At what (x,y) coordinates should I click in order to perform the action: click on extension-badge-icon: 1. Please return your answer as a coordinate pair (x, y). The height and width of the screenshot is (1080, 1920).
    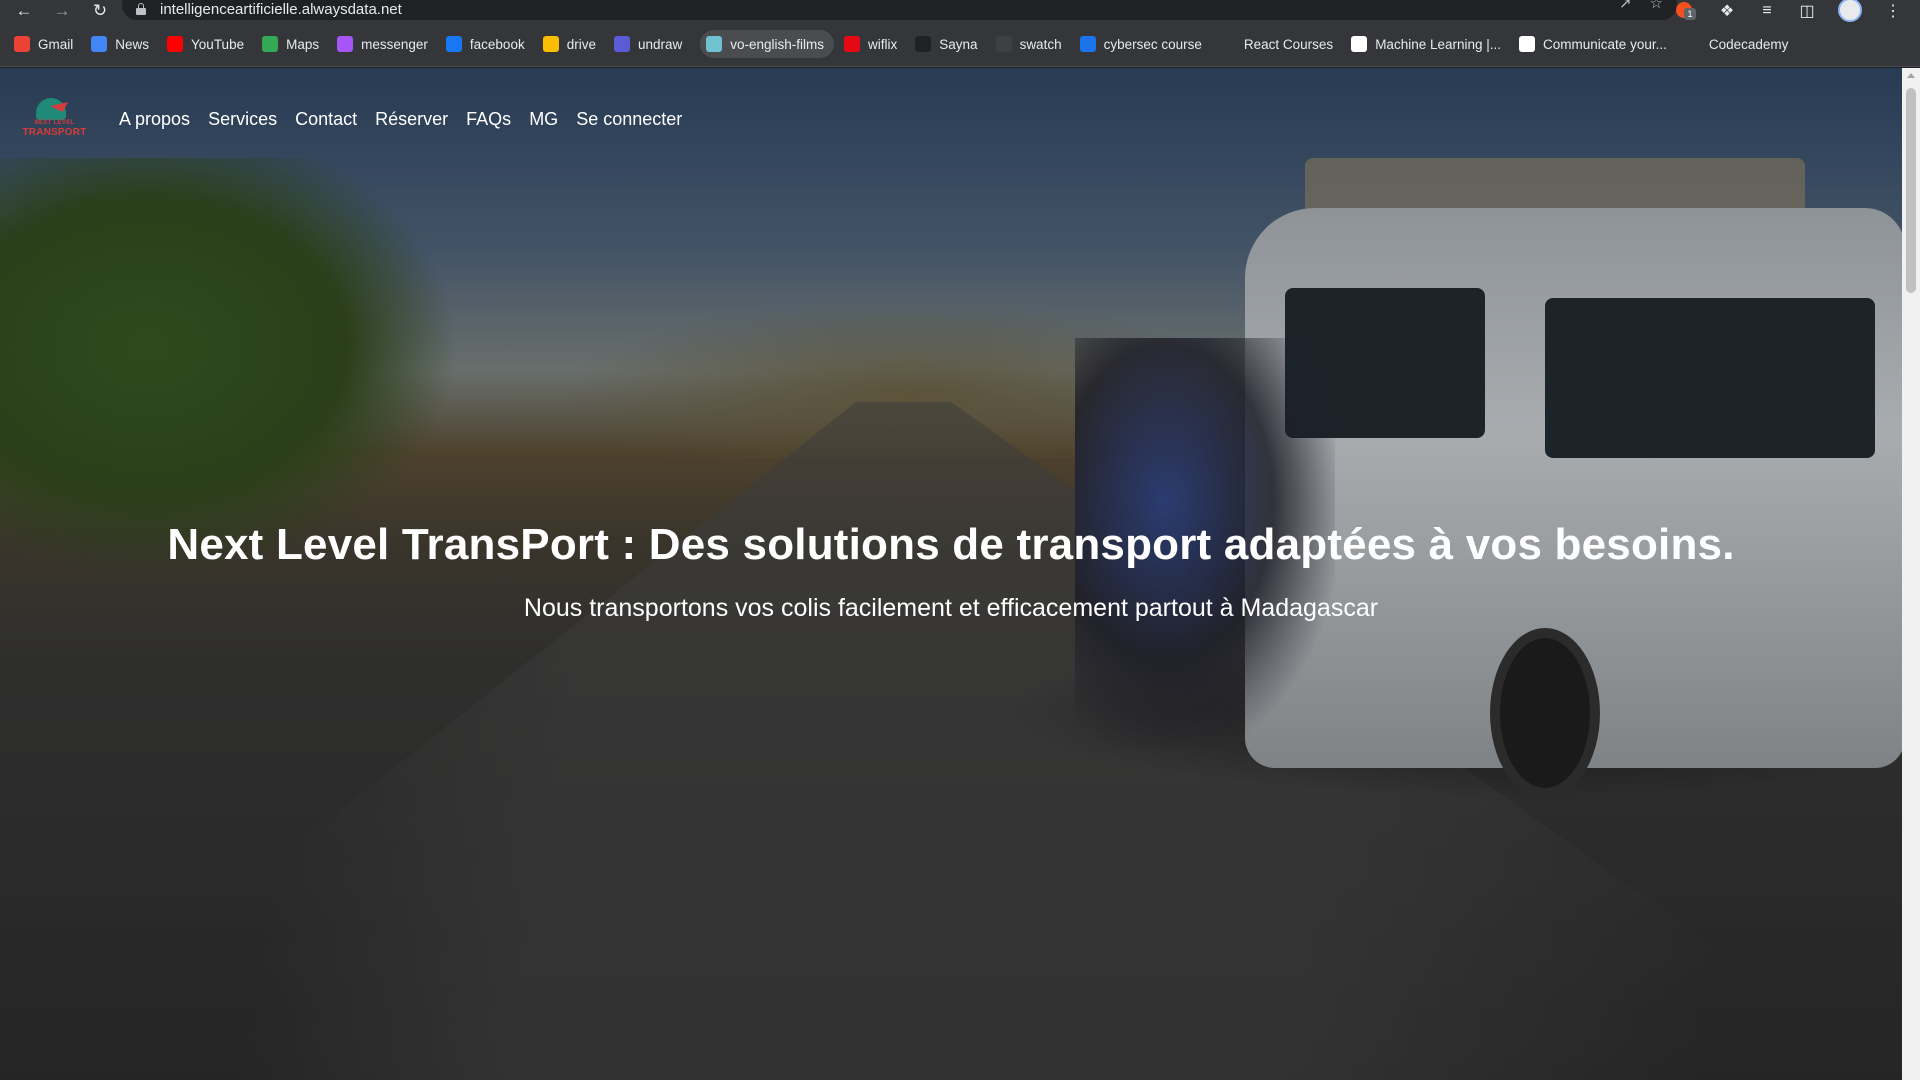
    Looking at the image, I should click on (1686, 11).